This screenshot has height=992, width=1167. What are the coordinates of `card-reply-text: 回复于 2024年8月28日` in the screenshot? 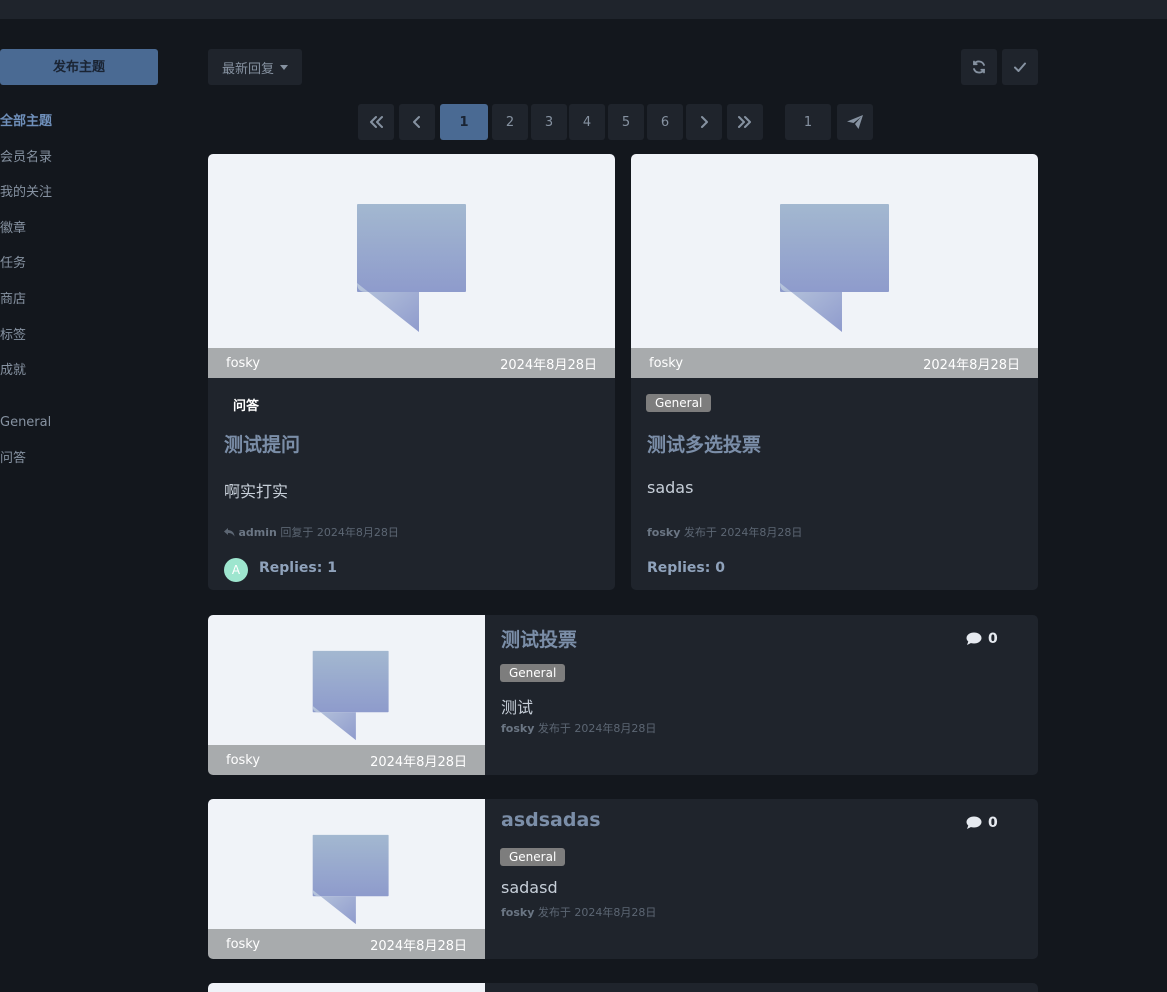 It's located at (337, 532).